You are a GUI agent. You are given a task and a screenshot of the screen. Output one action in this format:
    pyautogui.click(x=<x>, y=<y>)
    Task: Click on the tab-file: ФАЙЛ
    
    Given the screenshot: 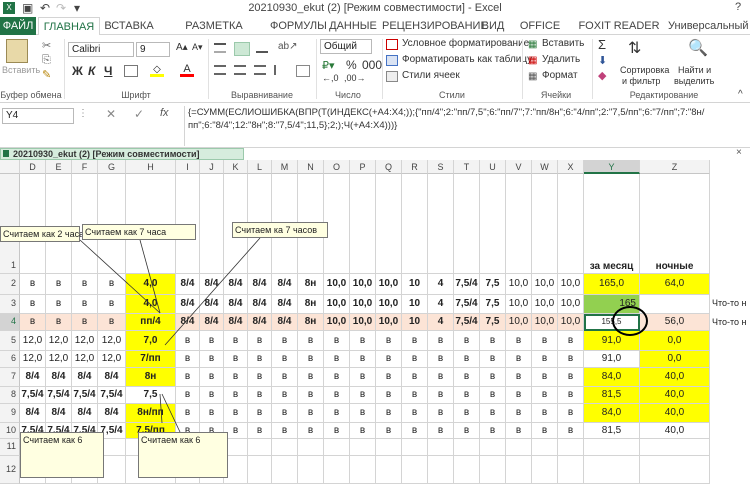 What is the action you would take?
    pyautogui.click(x=18, y=26)
    